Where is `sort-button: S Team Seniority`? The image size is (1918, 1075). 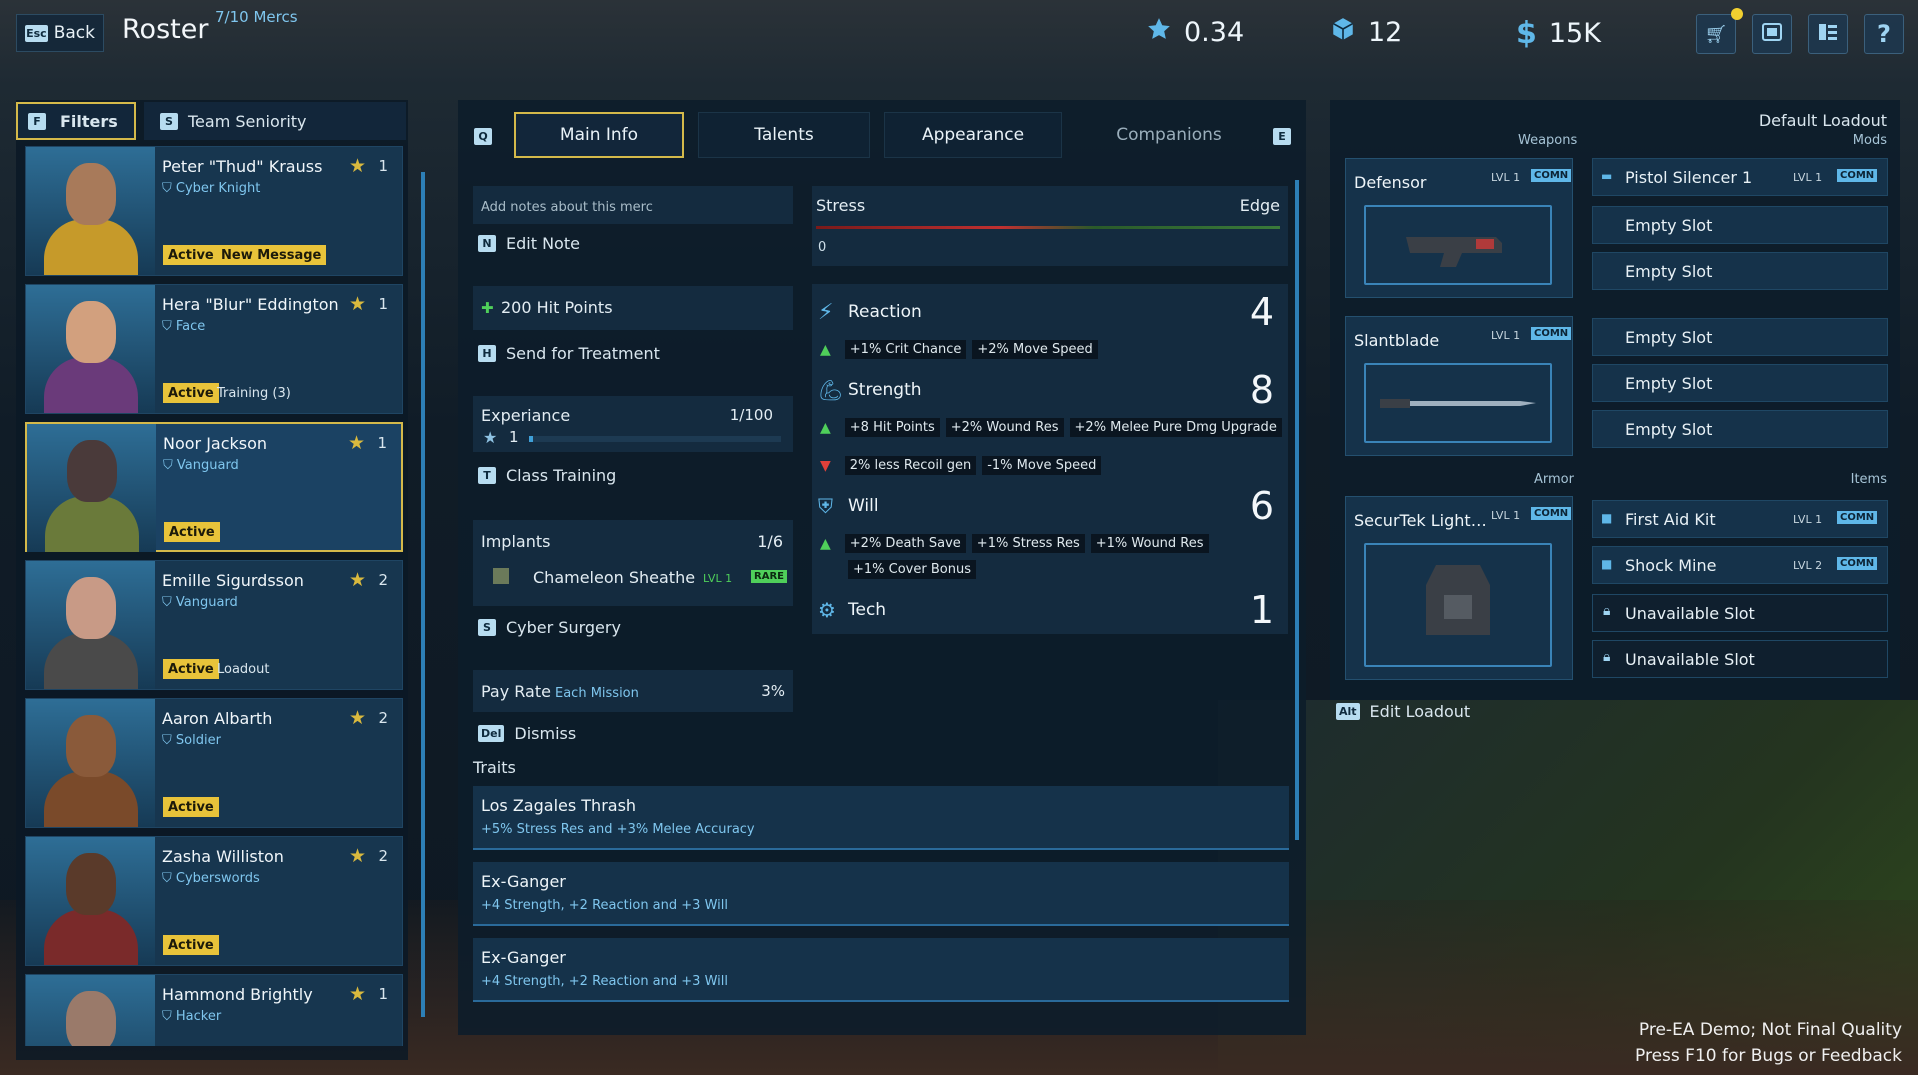
sort-button: S Team Seniority is located at coordinates (275, 121).